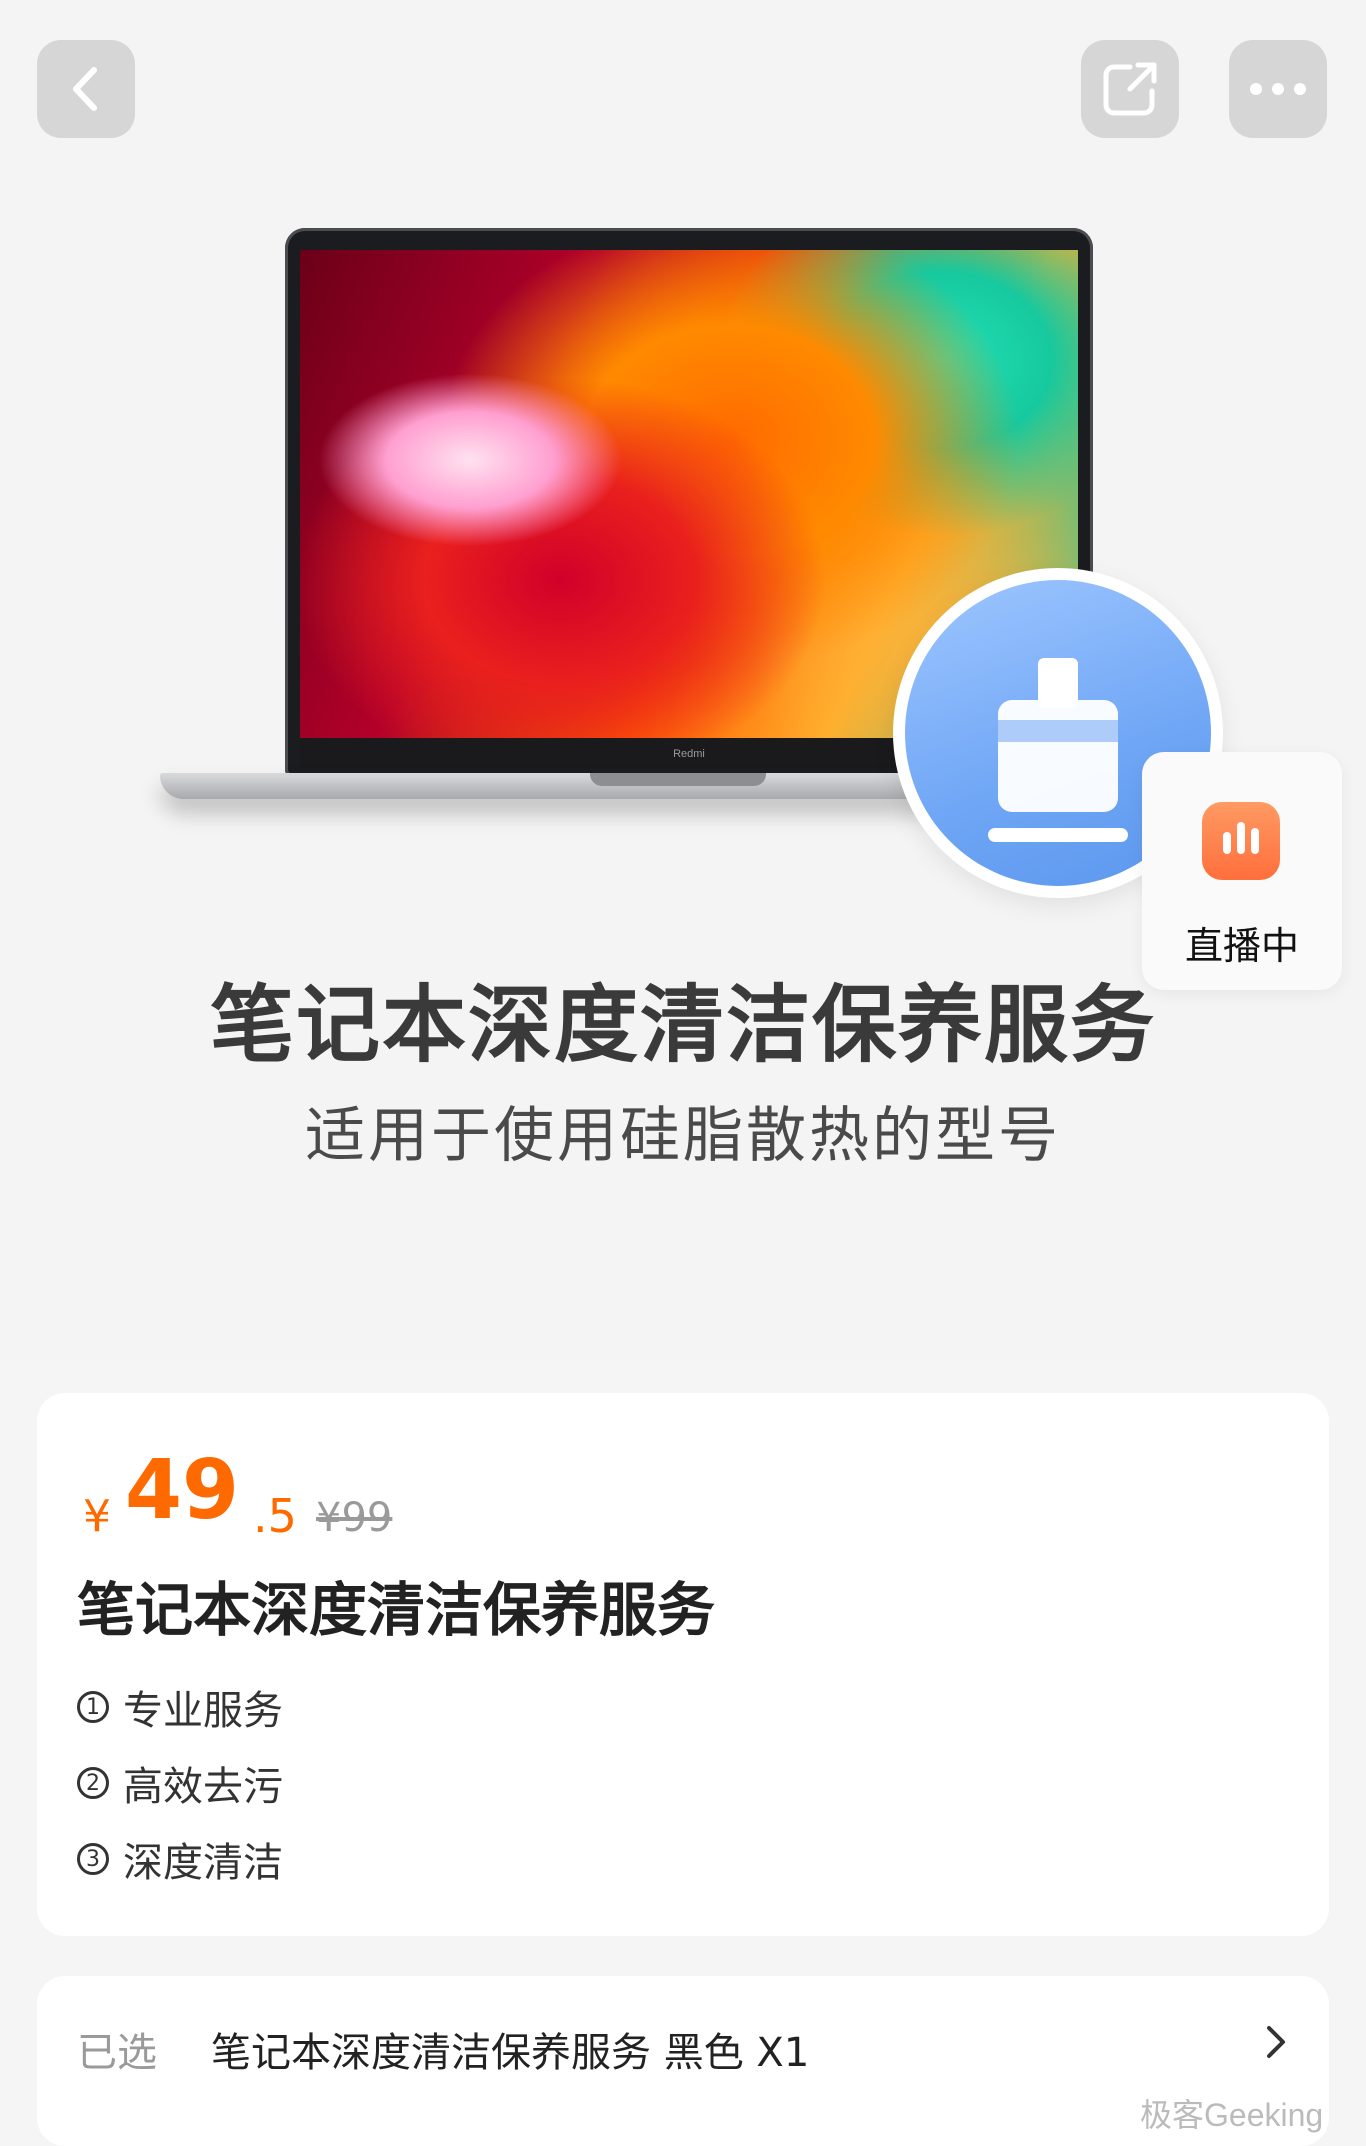 Image resolution: width=1366 pixels, height=2146 pixels. Describe the element at coordinates (1241, 841) in the screenshot. I see `live-bars-icon` at that location.